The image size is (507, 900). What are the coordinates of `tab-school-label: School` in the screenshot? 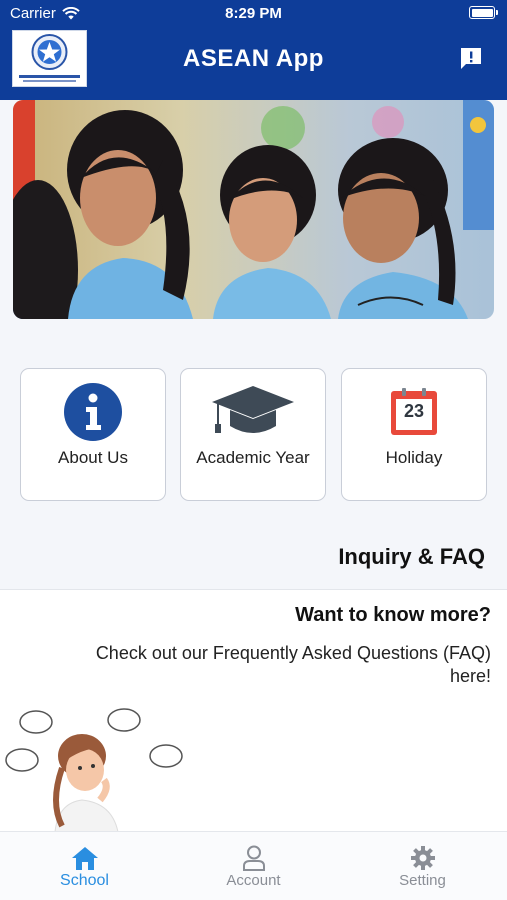 It's located at (84, 880).